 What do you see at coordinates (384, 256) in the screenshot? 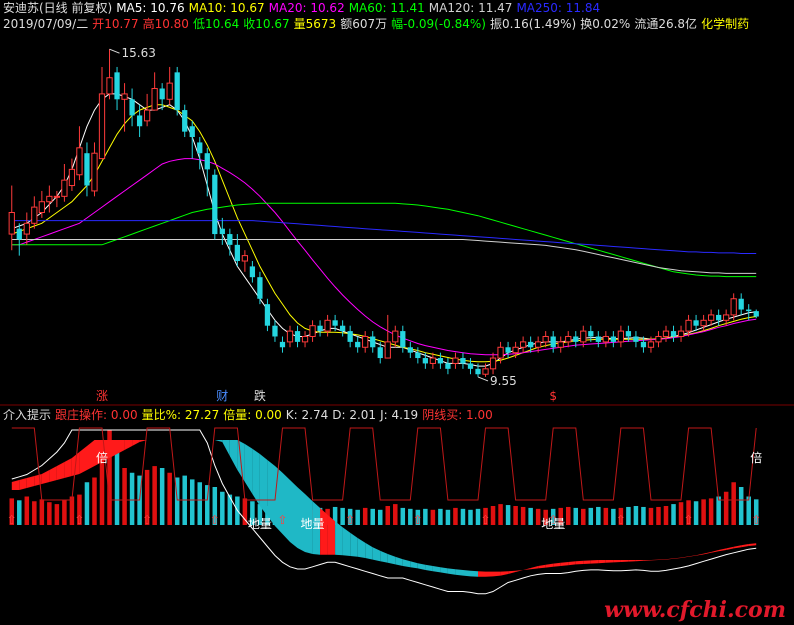
I see `ma-line-MA120` at bounding box center [384, 256].